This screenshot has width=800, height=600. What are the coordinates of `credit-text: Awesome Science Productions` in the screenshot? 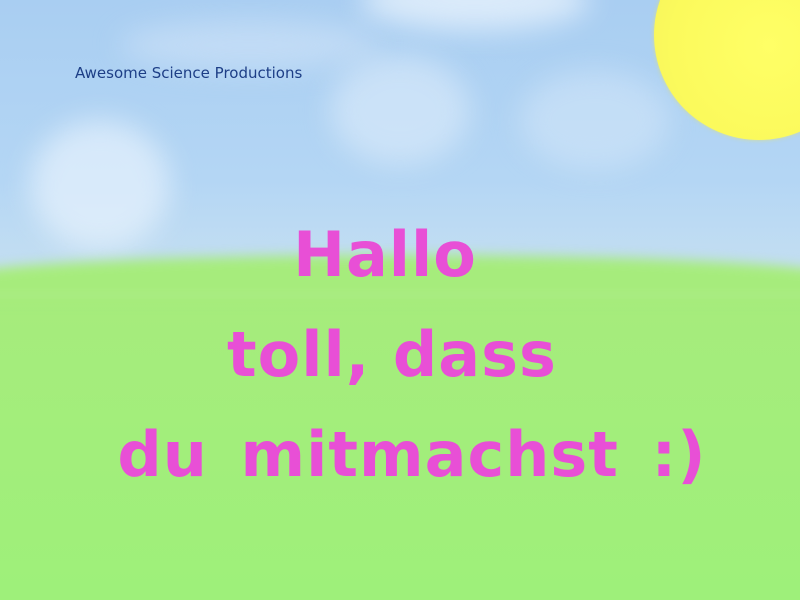 It's located at (189, 73).